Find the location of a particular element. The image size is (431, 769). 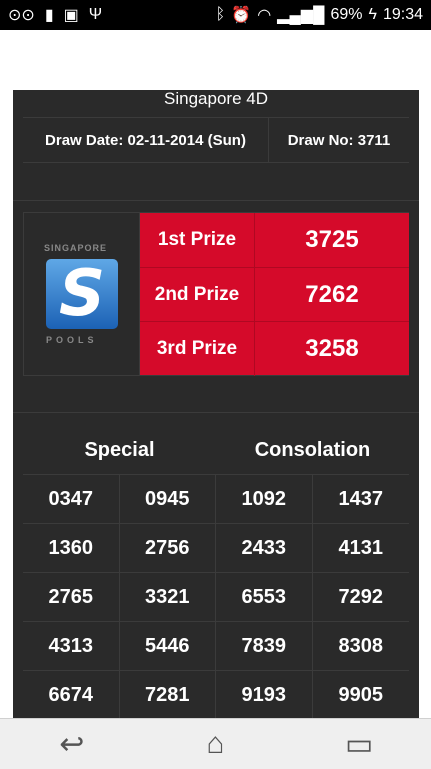

special-number: 6674 is located at coordinates (71, 694).